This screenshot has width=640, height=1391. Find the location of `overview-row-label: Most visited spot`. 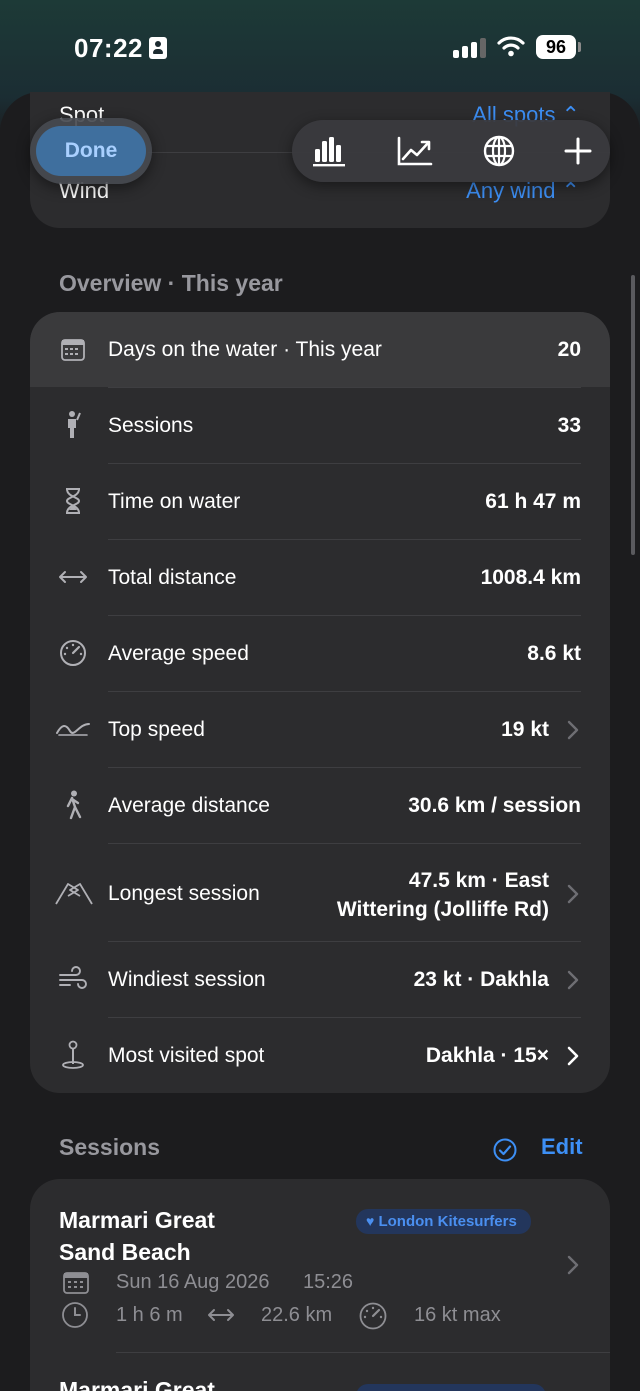

overview-row-label: Most visited spot is located at coordinates (186, 1055).